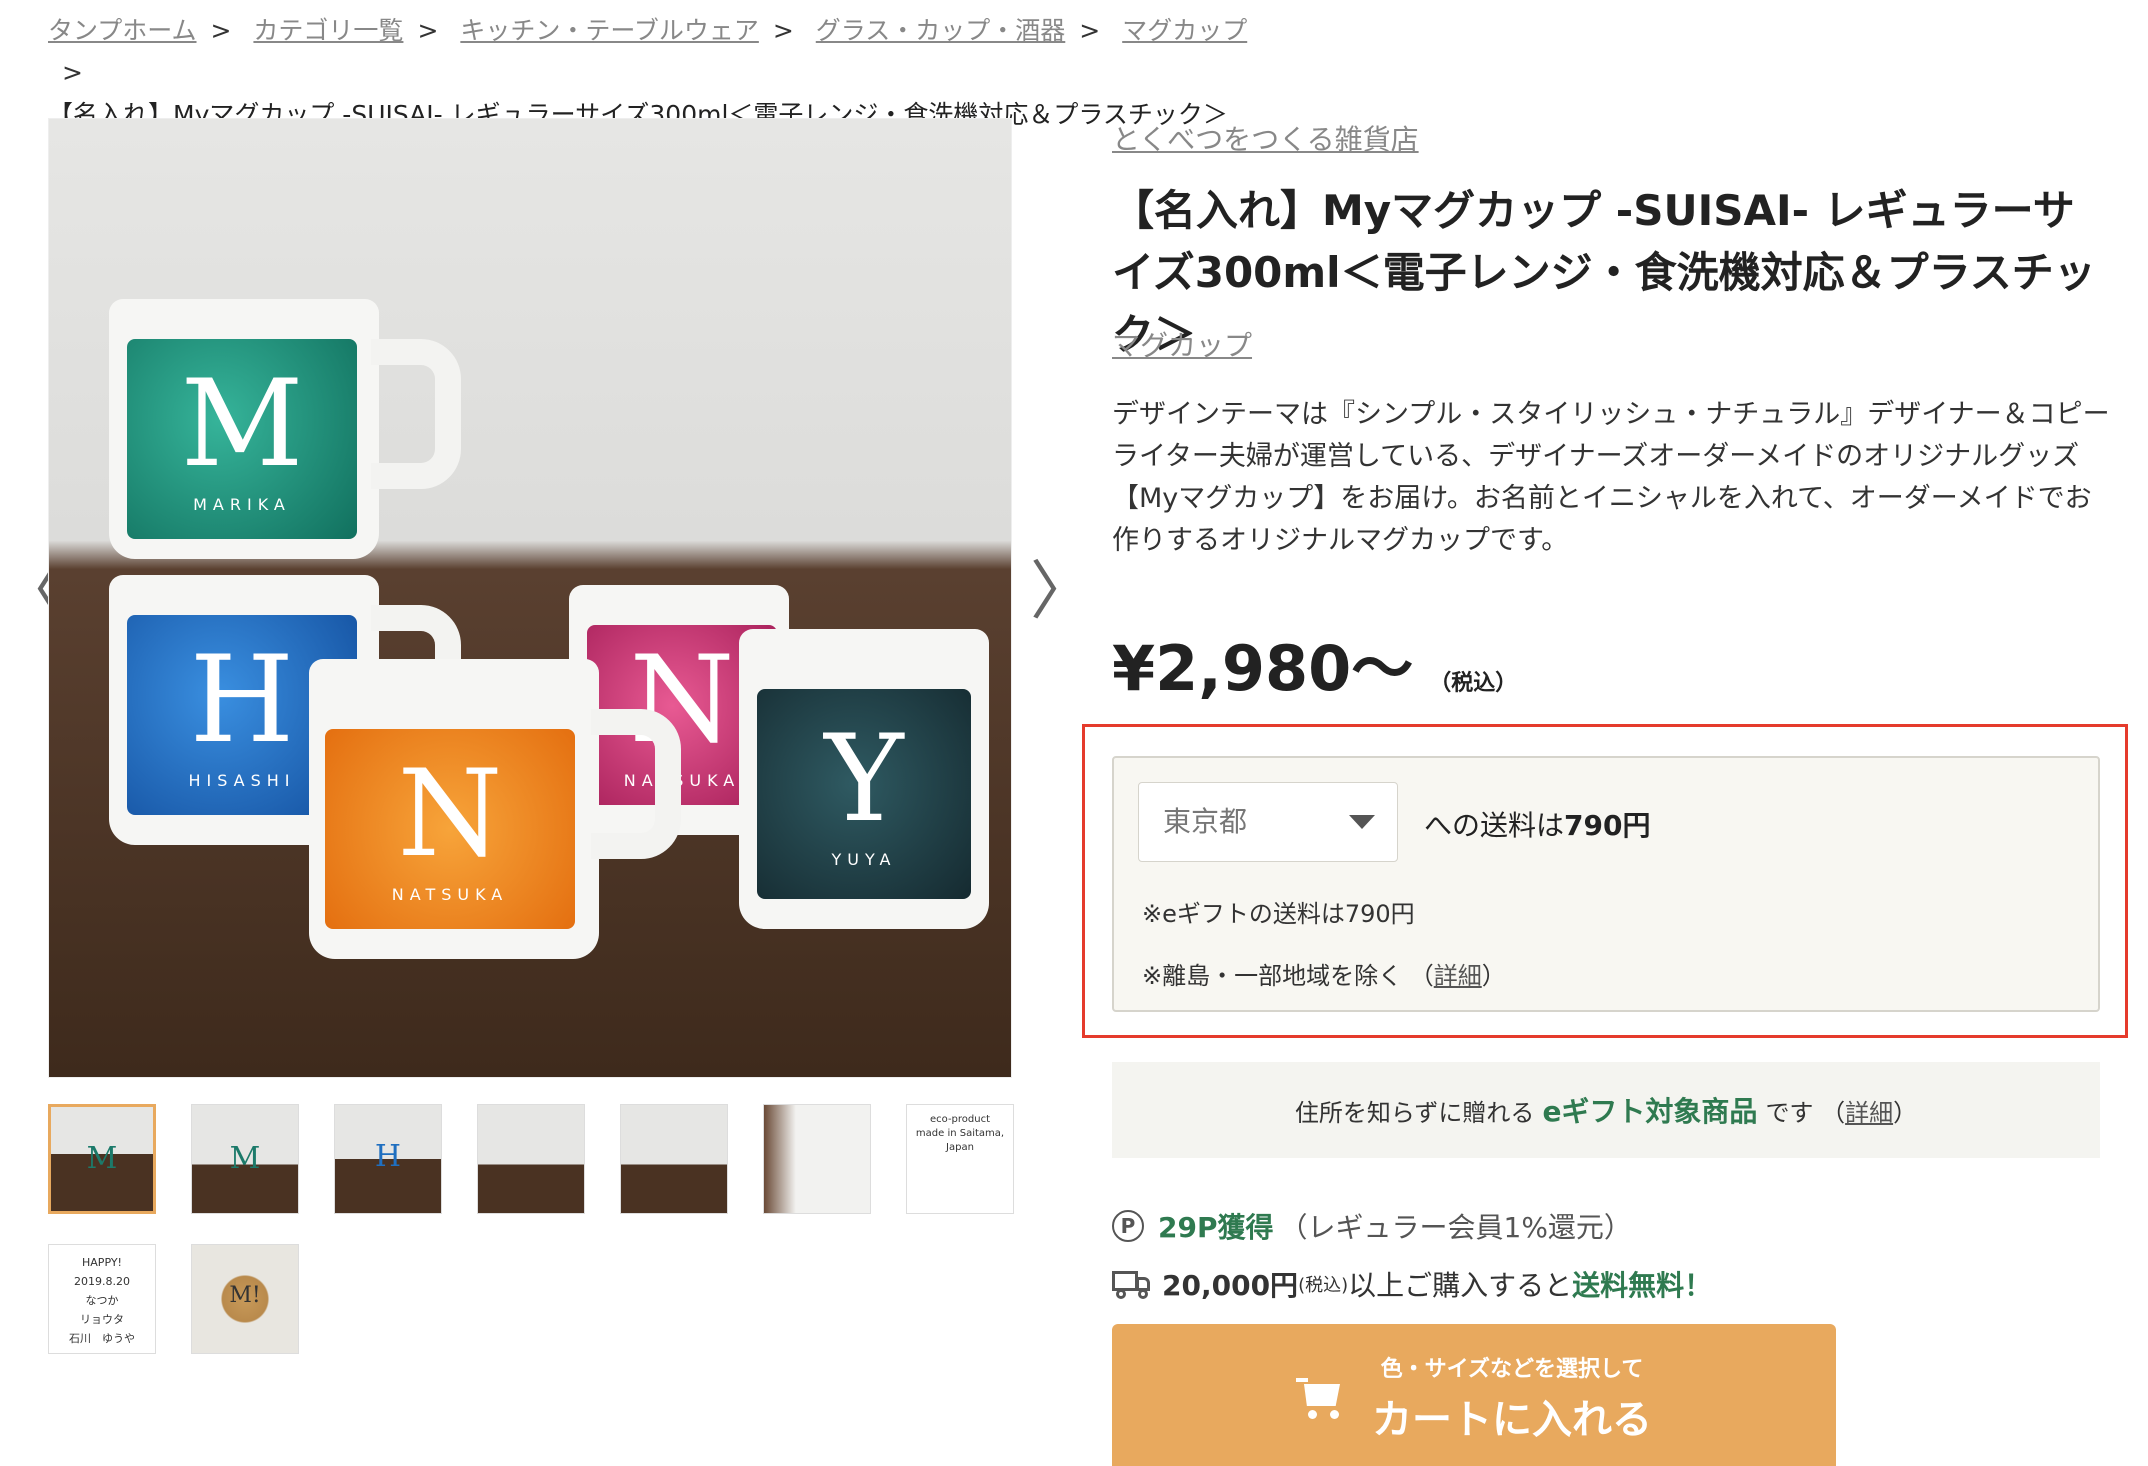  I want to click on shop-name-link: とくべつをつくる雑貨店, so click(1265, 138).